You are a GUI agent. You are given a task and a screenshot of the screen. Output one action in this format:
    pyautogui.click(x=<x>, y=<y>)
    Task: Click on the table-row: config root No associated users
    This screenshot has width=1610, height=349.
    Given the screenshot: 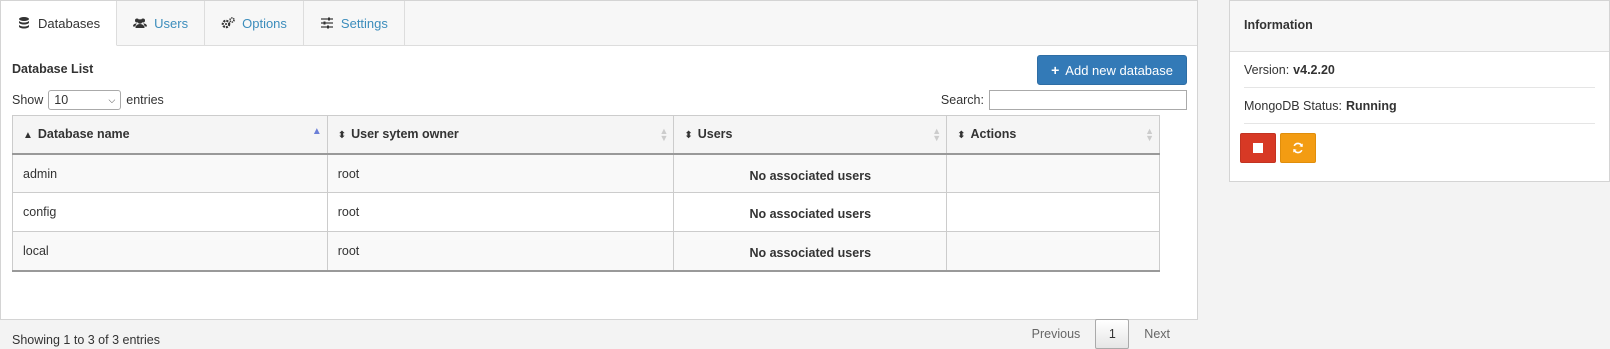 What is the action you would take?
    pyautogui.click(x=586, y=212)
    